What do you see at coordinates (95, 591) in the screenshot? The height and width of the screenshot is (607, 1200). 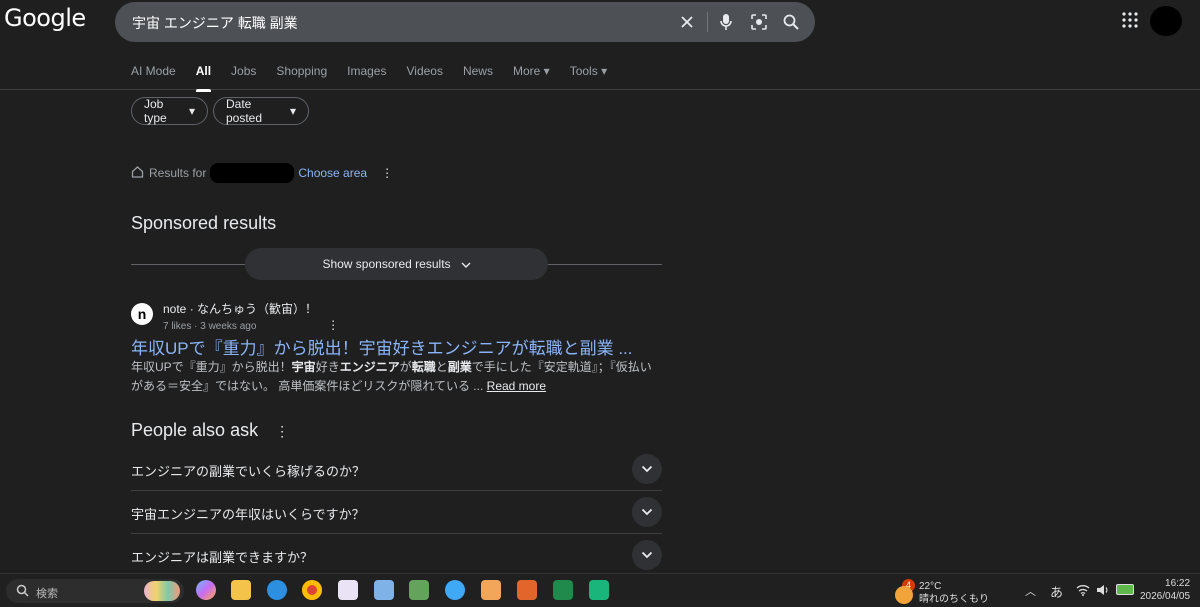 I see `taskbar-search: 検索` at bounding box center [95, 591].